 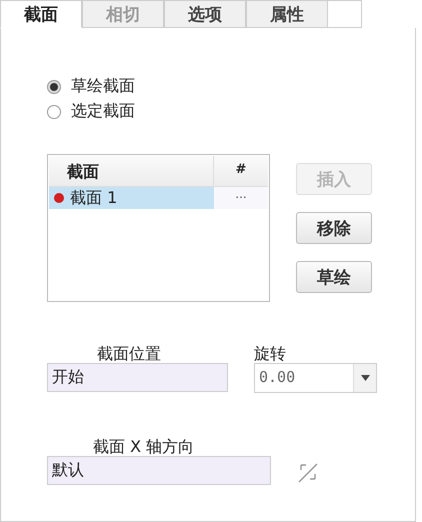 I want to click on tab: 截面, so click(x=41, y=14).